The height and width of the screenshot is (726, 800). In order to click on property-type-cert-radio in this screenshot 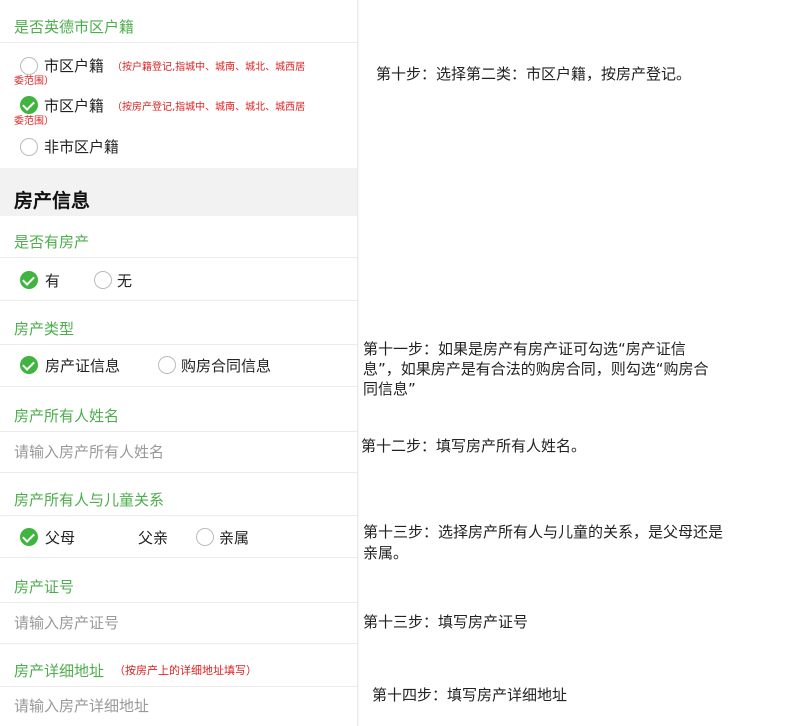, I will do `click(29, 365)`.